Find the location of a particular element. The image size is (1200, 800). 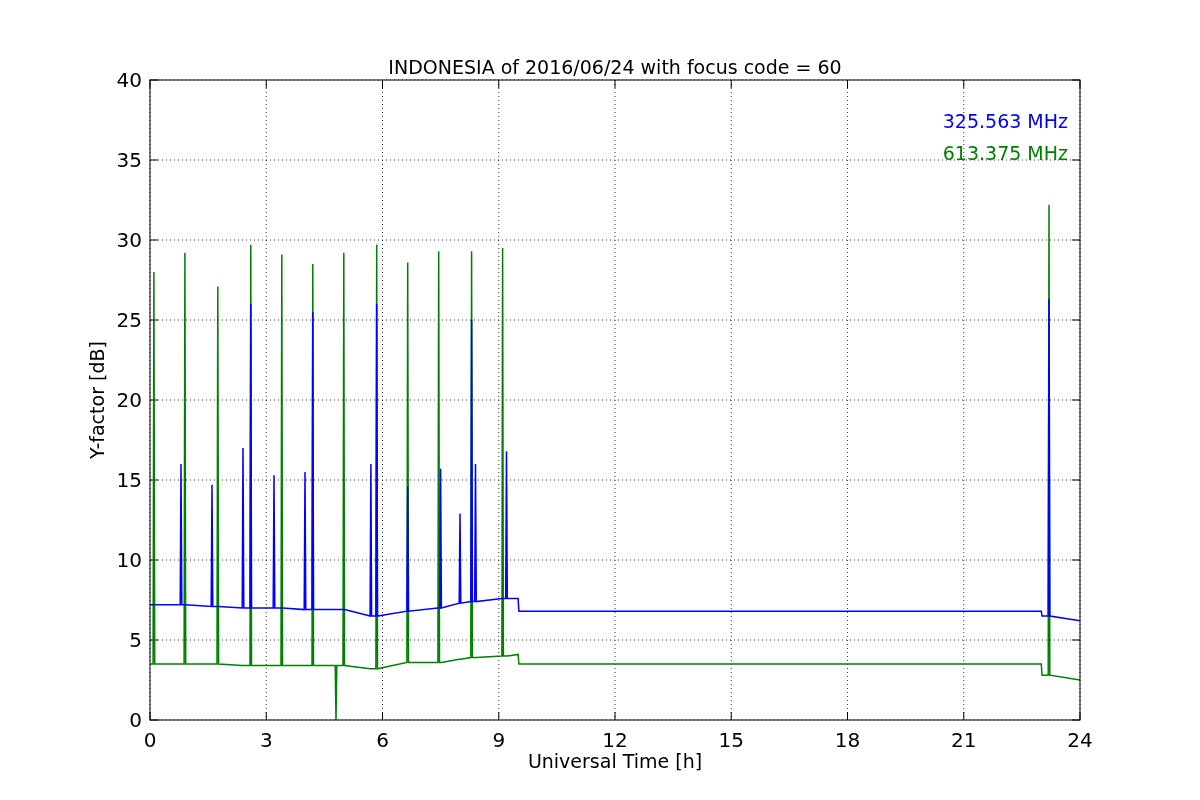

chart-title: INDONESIA of 2016/06/24 with focus code = 60 is located at coordinates (615, 67).